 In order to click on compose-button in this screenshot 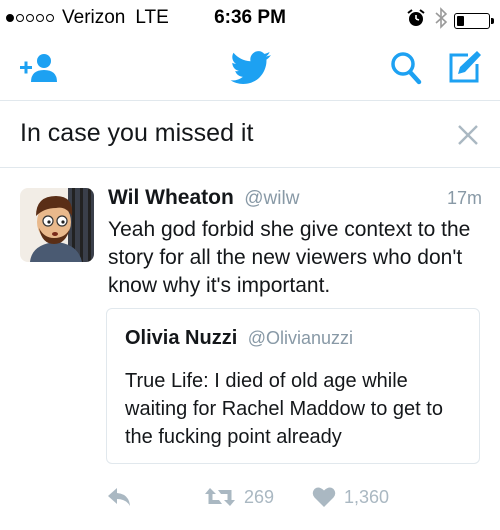, I will do `click(464, 68)`.